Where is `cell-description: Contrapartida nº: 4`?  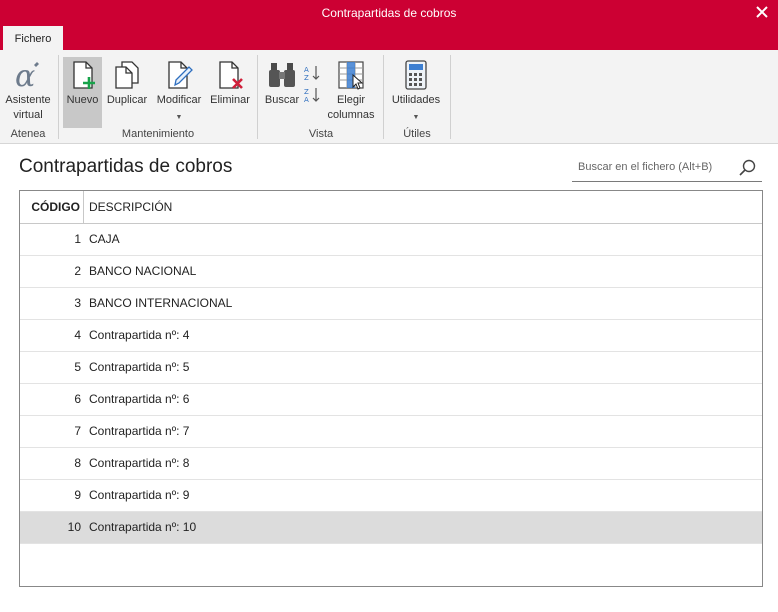 cell-description: Contrapartida nº: 4 is located at coordinates (139, 335).